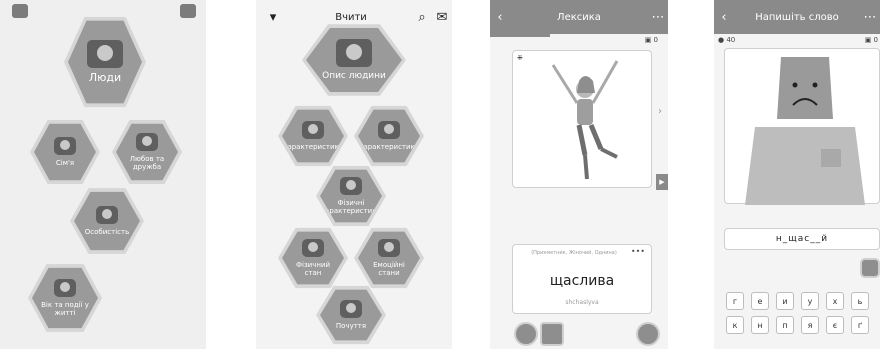 The height and width of the screenshot is (349, 880). What do you see at coordinates (662, 182) in the screenshot?
I see `play-icon: ▶` at bounding box center [662, 182].